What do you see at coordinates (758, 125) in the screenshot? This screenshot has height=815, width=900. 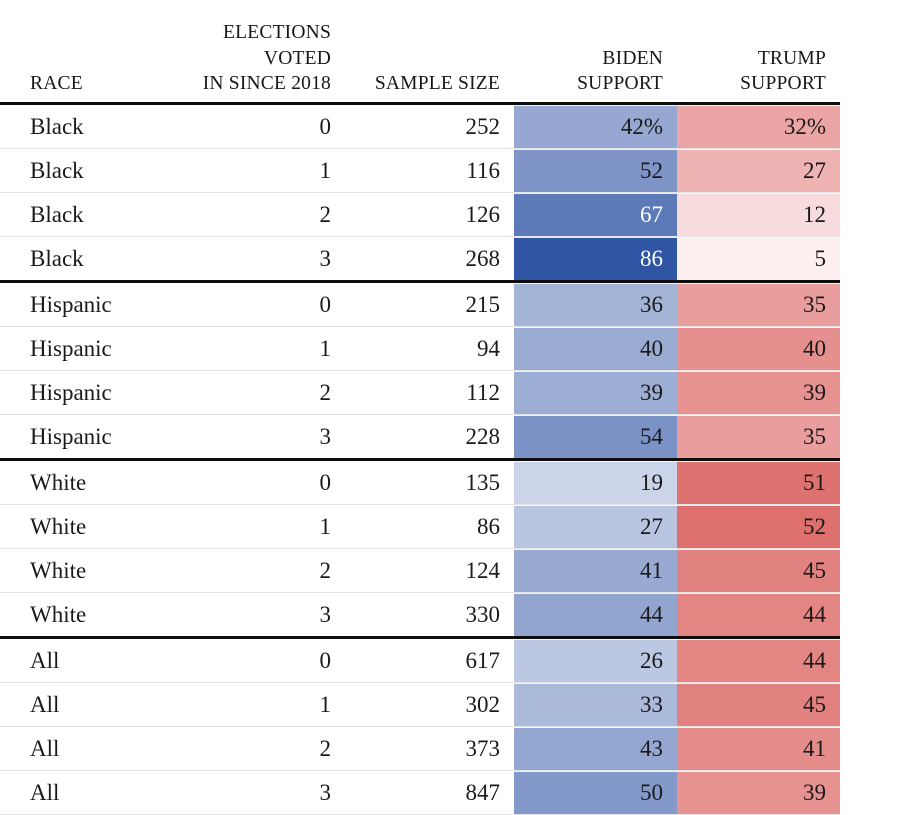 I see `cell-trump-support: 32%` at bounding box center [758, 125].